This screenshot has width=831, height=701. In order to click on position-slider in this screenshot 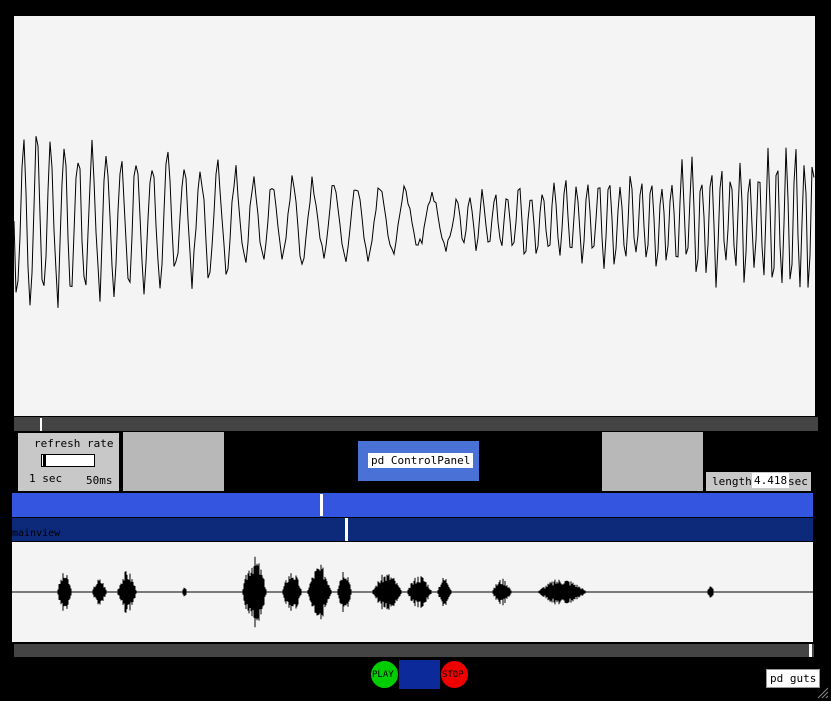, I will do `click(412, 505)`.